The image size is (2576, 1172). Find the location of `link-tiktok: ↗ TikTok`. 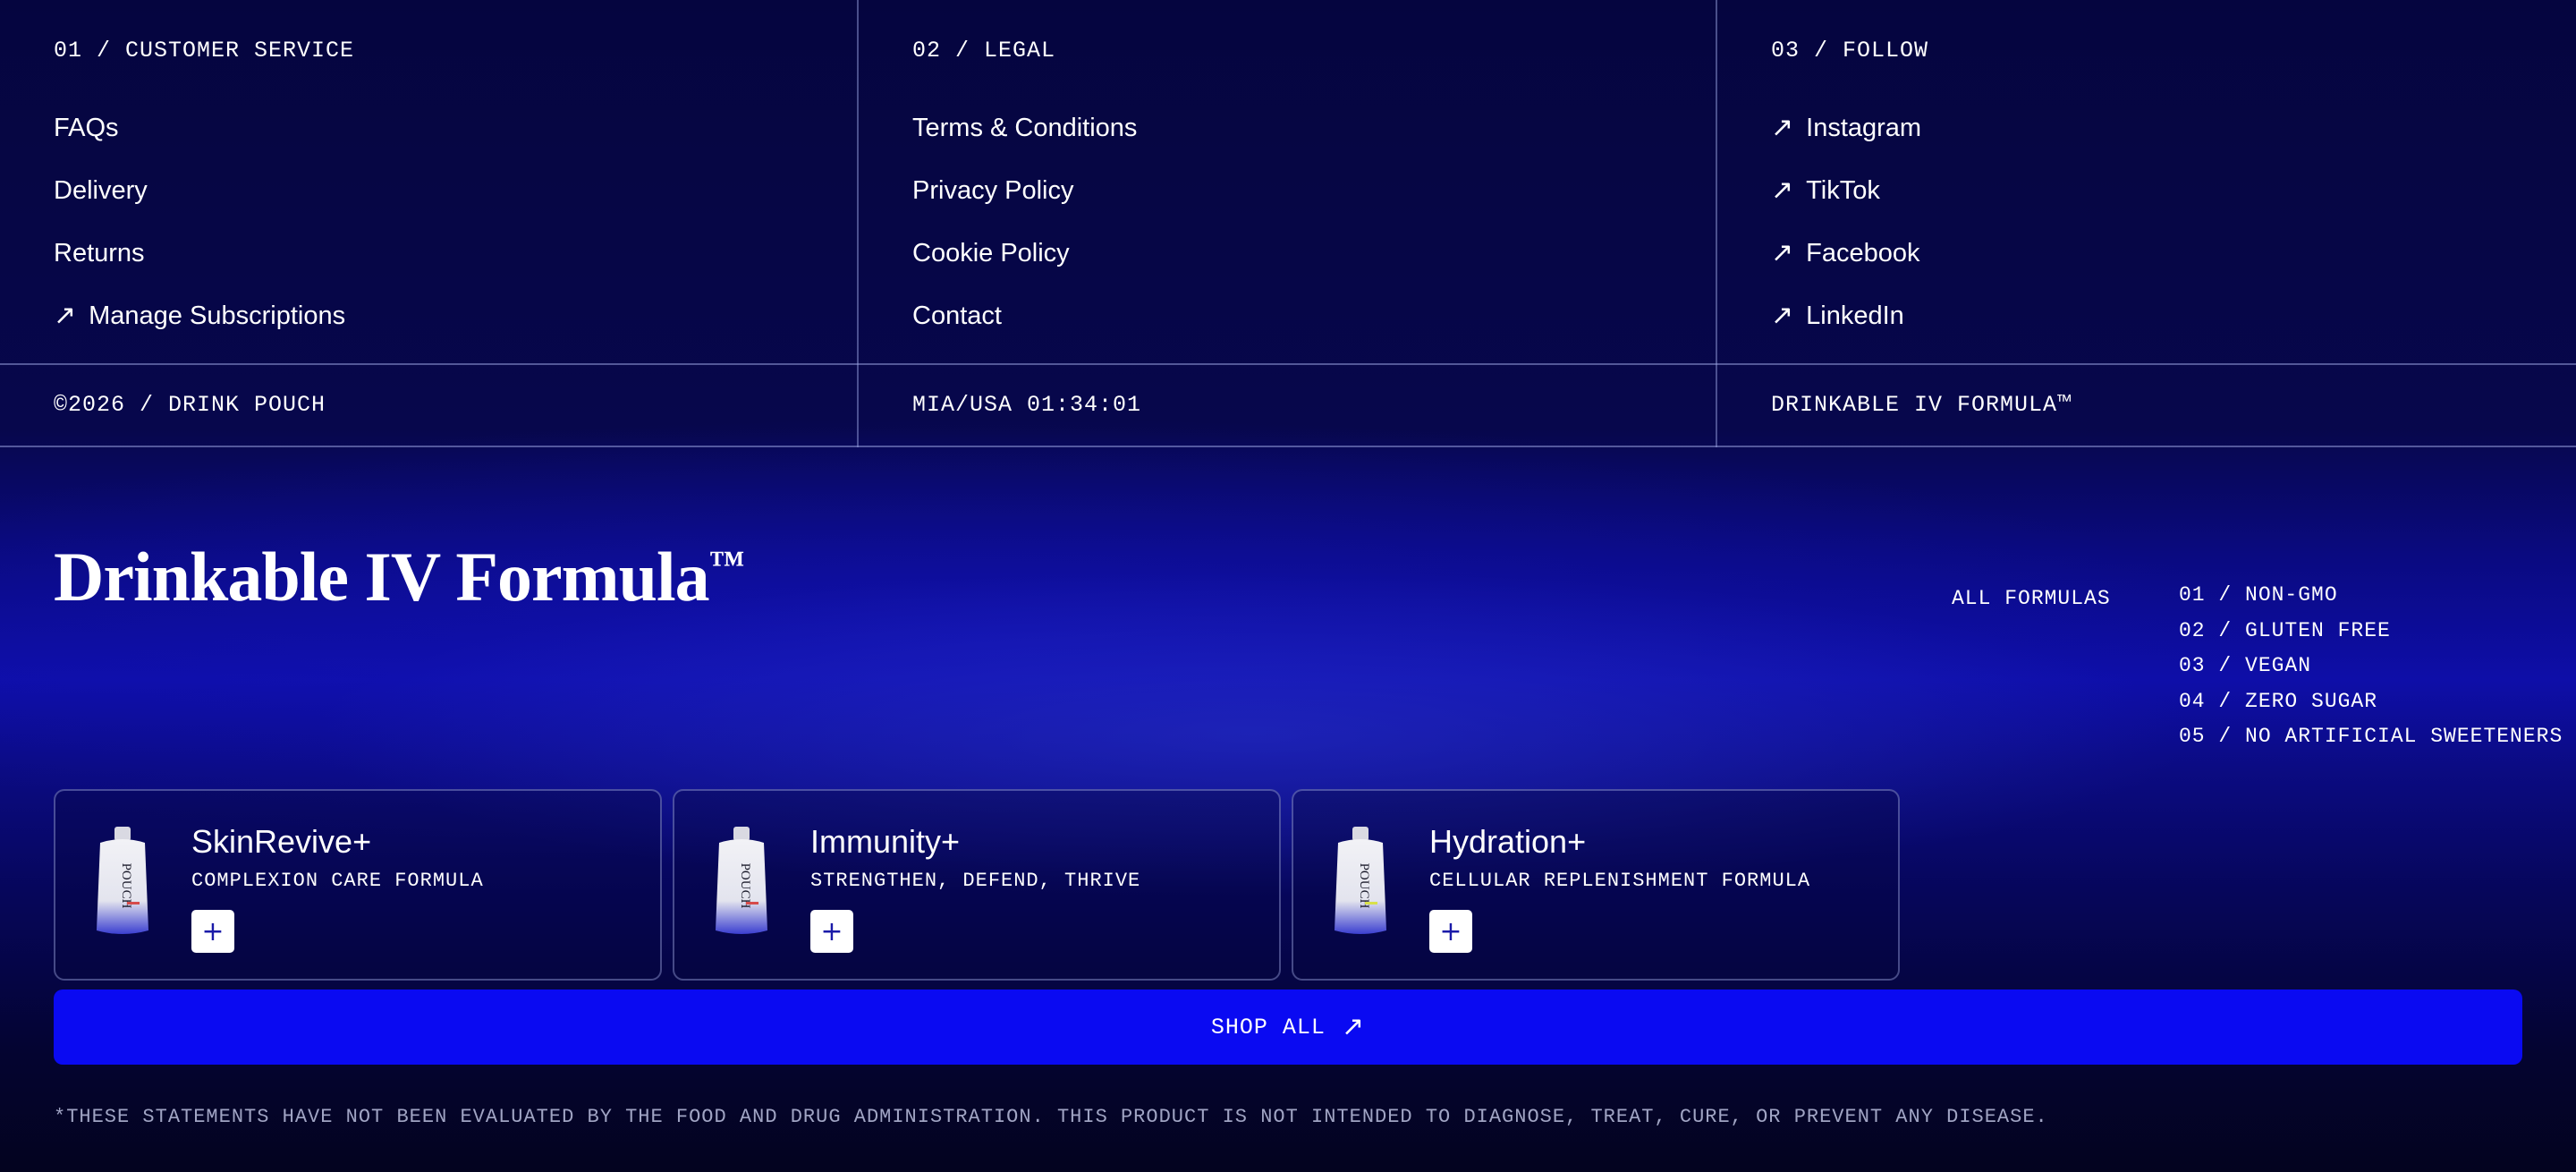

link-tiktok: ↗ TikTok is located at coordinates (1846, 191).